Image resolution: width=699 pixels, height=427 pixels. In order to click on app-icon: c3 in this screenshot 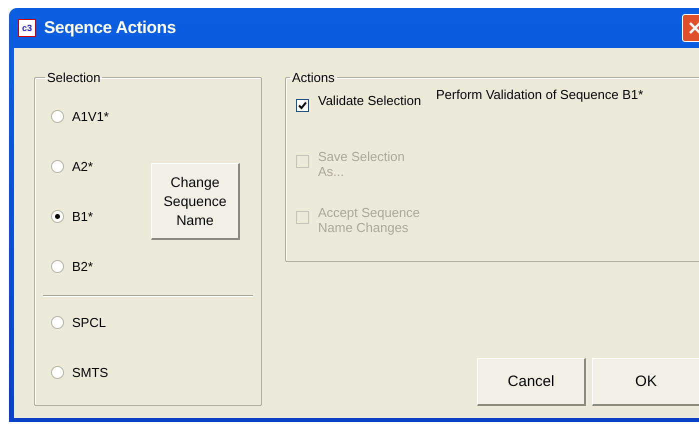, I will do `click(27, 28)`.